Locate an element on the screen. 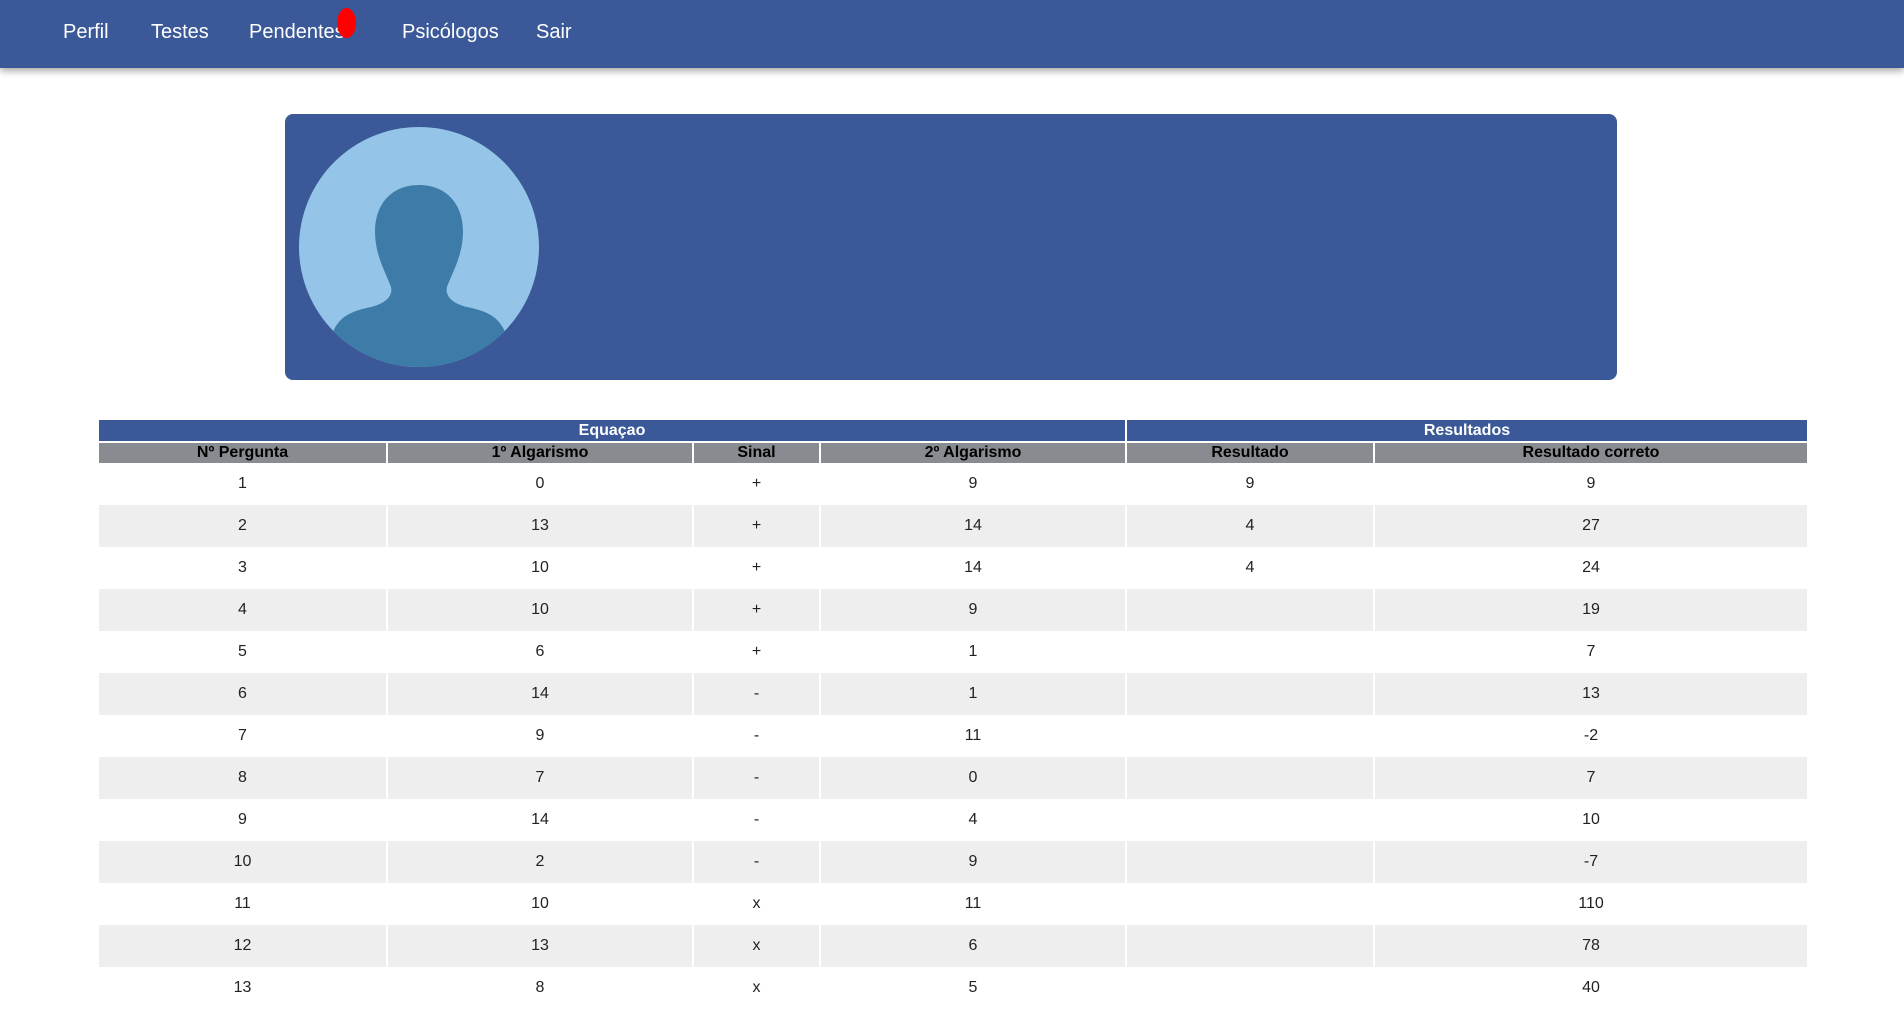 This screenshot has height=1009, width=1904. table-row: 6 14-1 13 is located at coordinates (953, 694).